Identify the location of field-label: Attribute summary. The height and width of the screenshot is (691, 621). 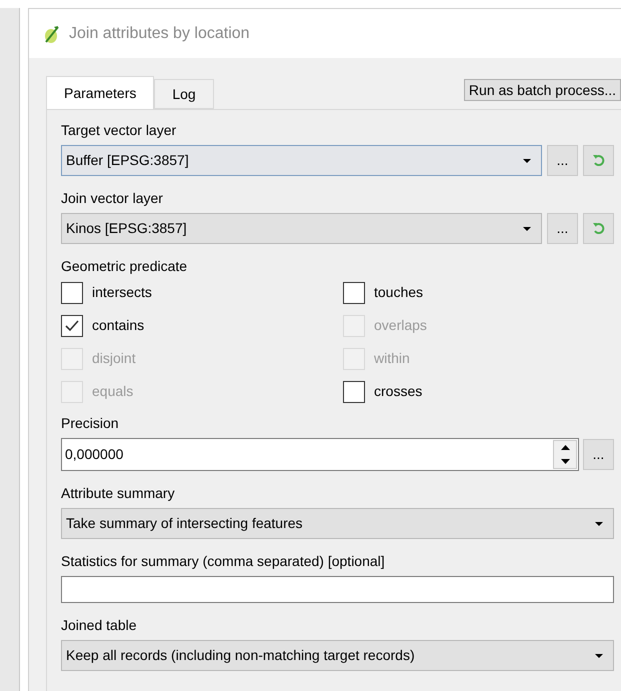
(118, 493).